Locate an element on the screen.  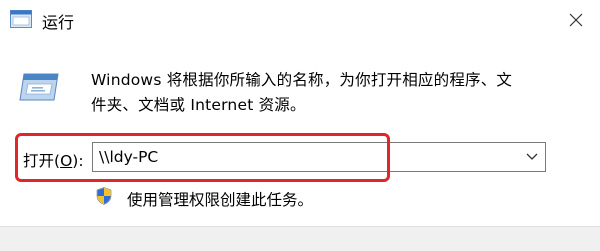
open-label: 打开(O): is located at coordinates (53, 160).